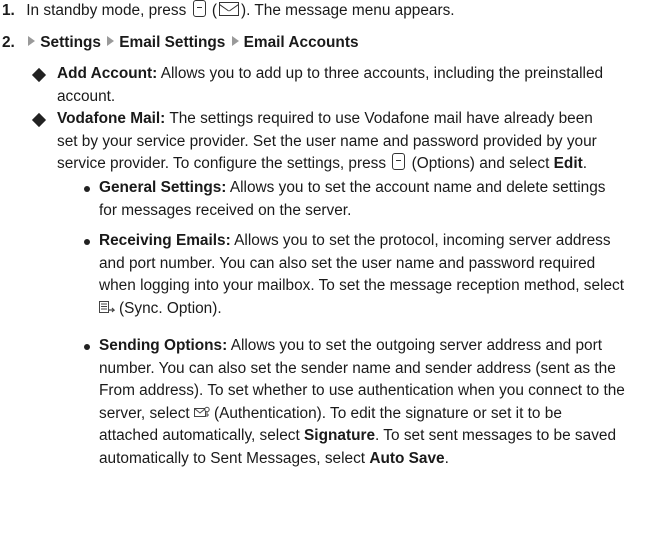 This screenshot has height=538, width=663. What do you see at coordinates (86, 96) in the screenshot?
I see `item-text: account.` at bounding box center [86, 96].